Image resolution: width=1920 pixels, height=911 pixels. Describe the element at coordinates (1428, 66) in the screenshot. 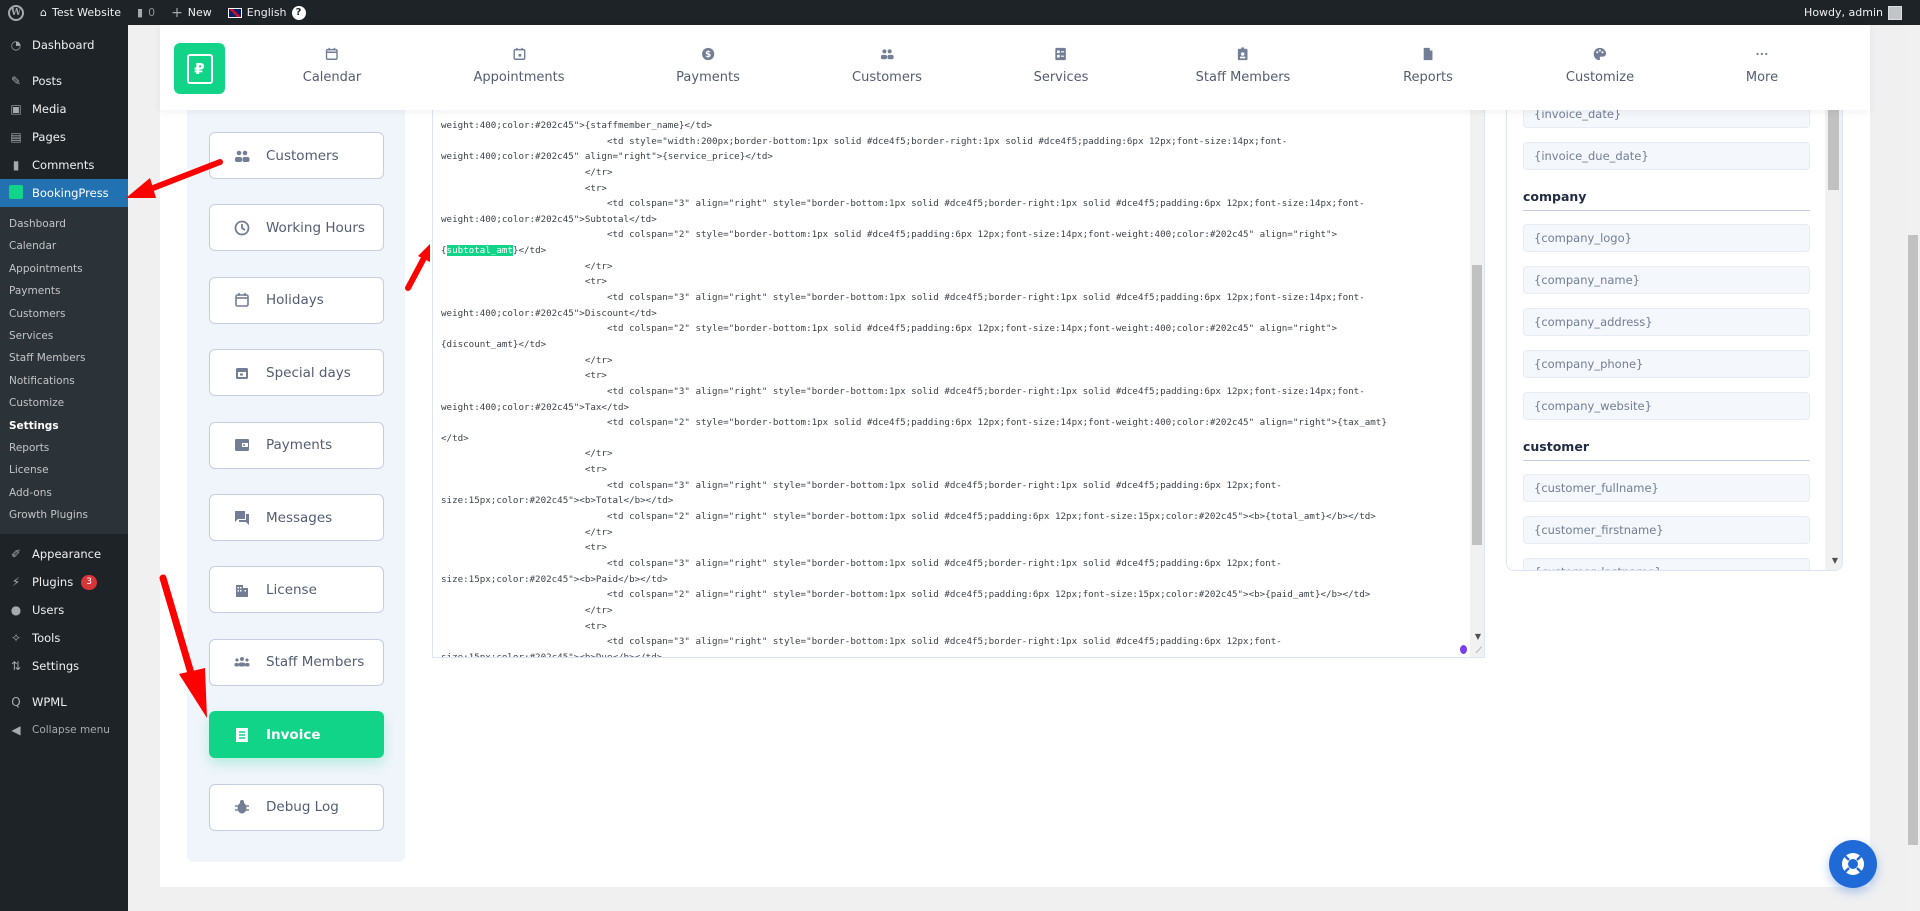

I see `nav-reports: Reports` at that location.